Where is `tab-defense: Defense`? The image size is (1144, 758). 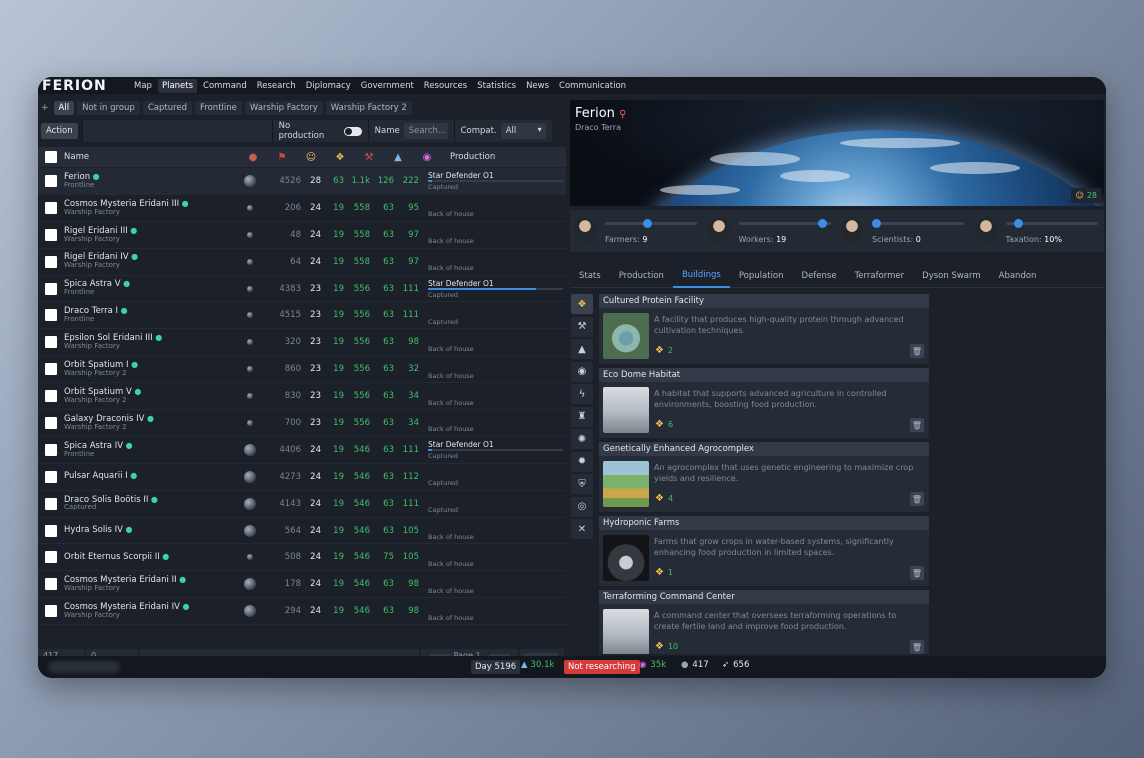 tab-defense: Defense is located at coordinates (819, 276).